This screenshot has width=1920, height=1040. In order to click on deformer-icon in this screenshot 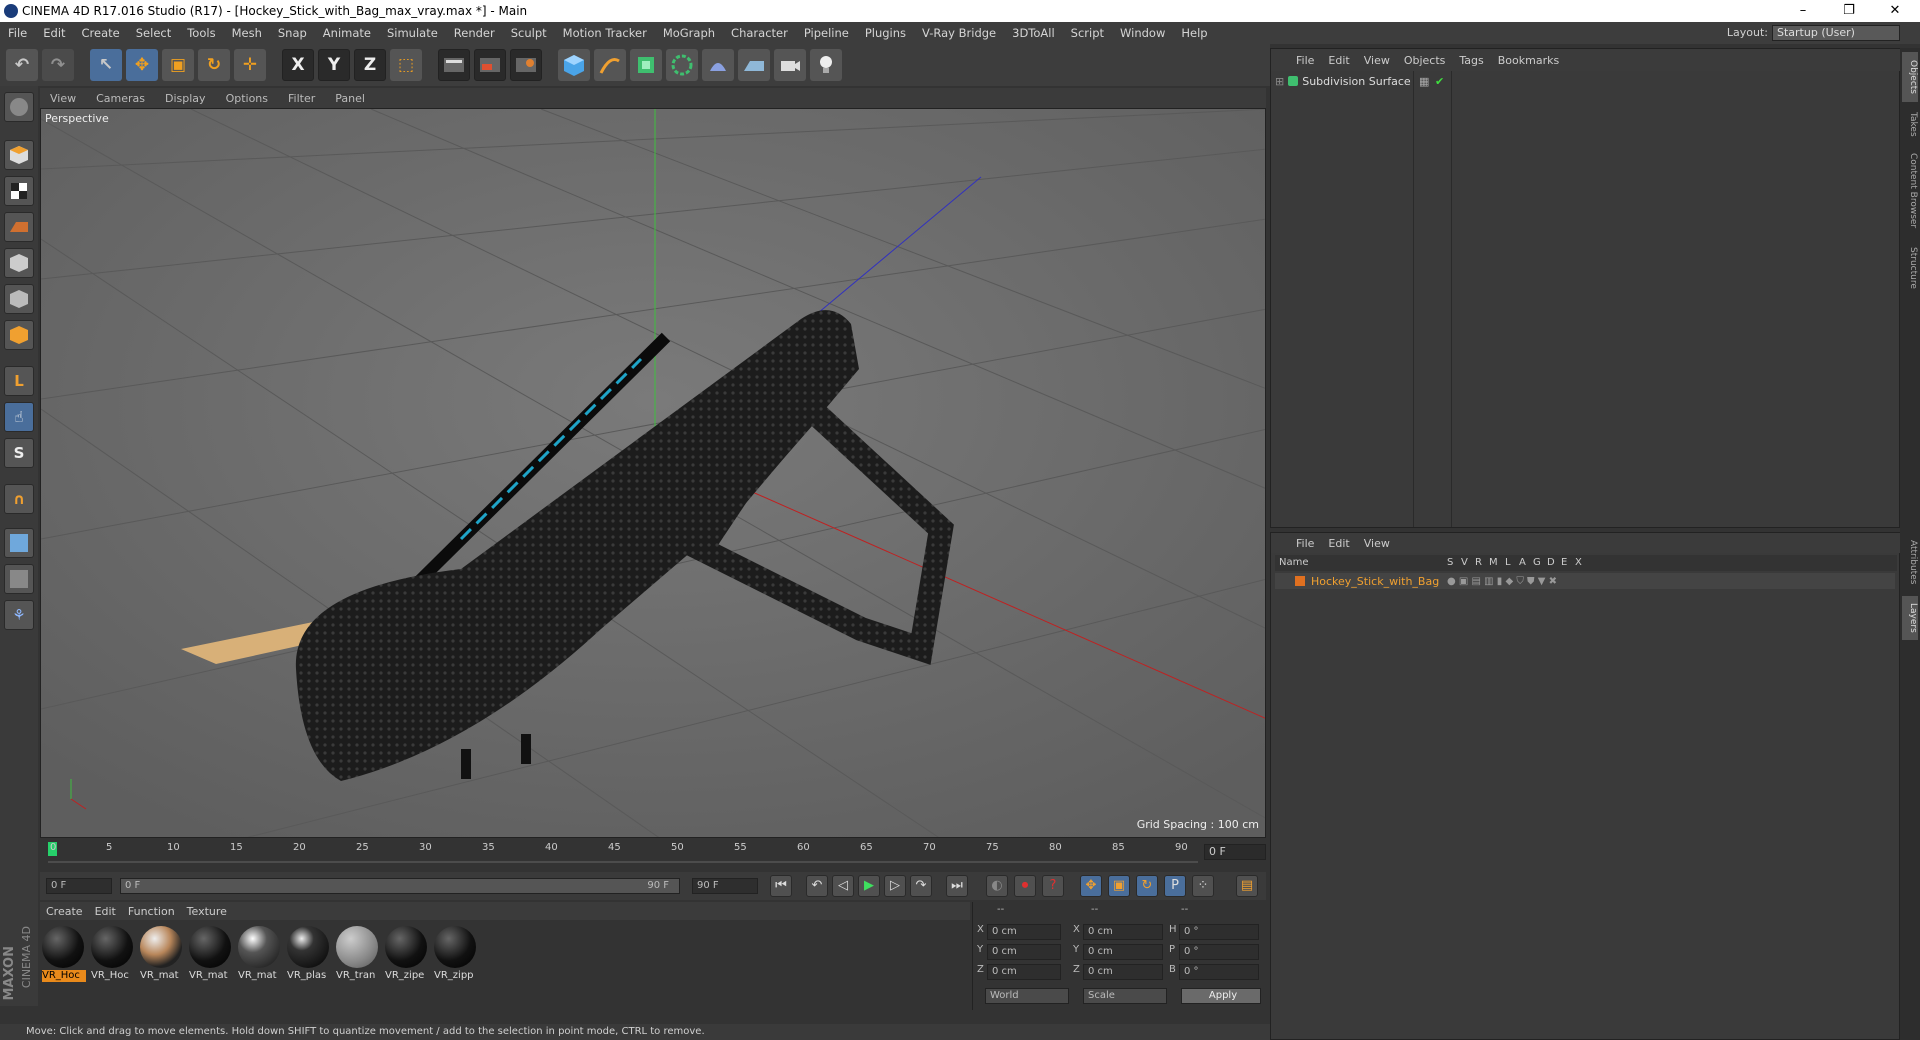, I will do `click(718, 65)`.